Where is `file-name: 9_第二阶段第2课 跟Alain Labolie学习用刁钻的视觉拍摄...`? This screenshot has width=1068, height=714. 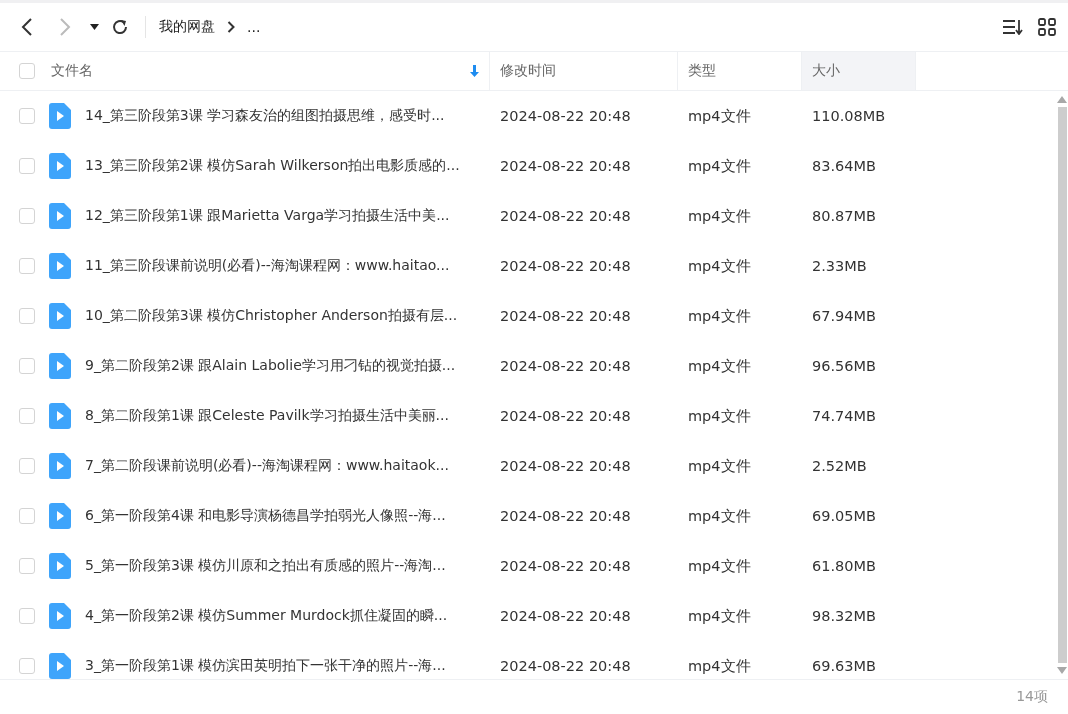 file-name: 9_第二阶段第2课 跟Alain Labolie学习用刁钻的视觉拍摄... is located at coordinates (270, 366).